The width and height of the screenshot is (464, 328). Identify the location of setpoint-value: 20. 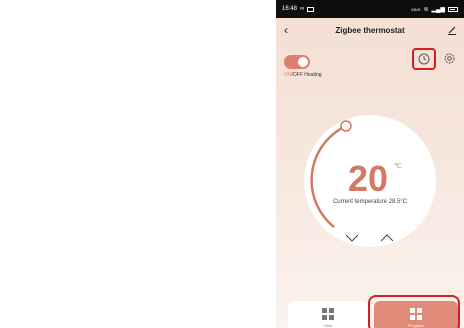
(368, 178).